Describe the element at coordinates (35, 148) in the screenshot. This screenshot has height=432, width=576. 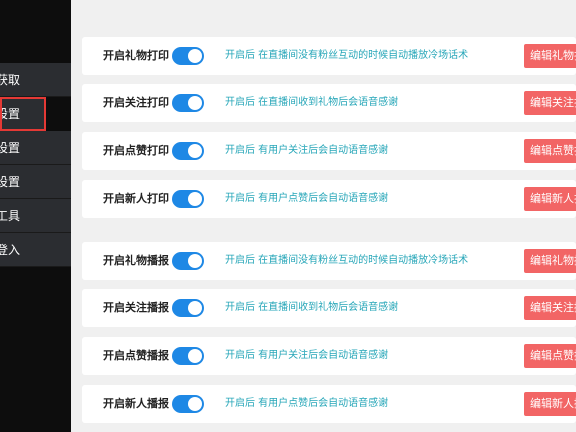
I see `sidebar-item-settings-2: 设置` at that location.